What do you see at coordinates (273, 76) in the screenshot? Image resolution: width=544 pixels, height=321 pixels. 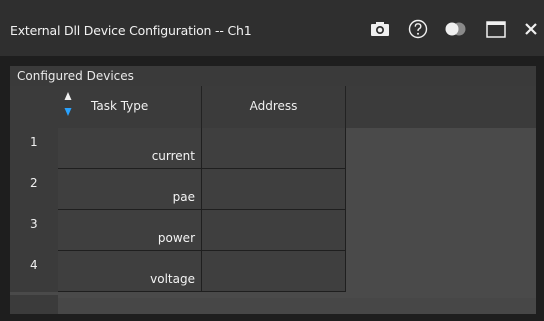 I see `section-title: Configured Devices` at bounding box center [273, 76].